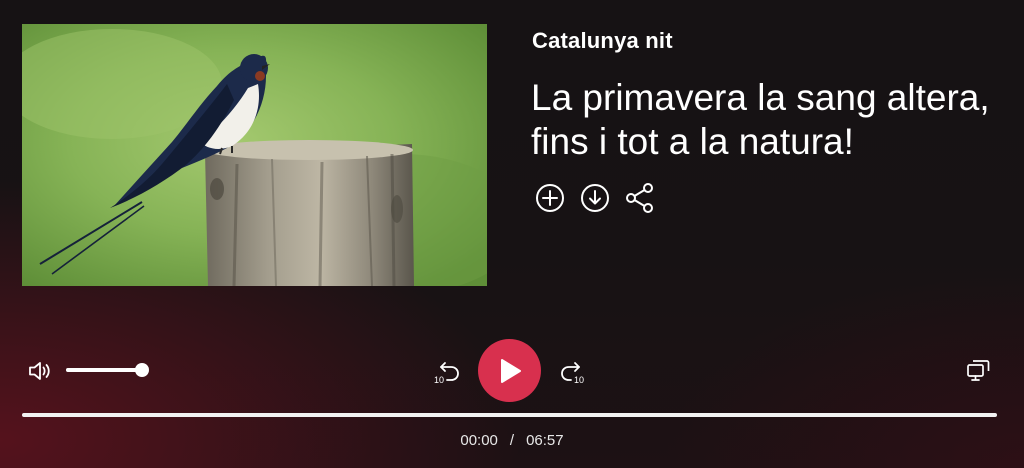  I want to click on duration: 06:57, so click(545, 440).